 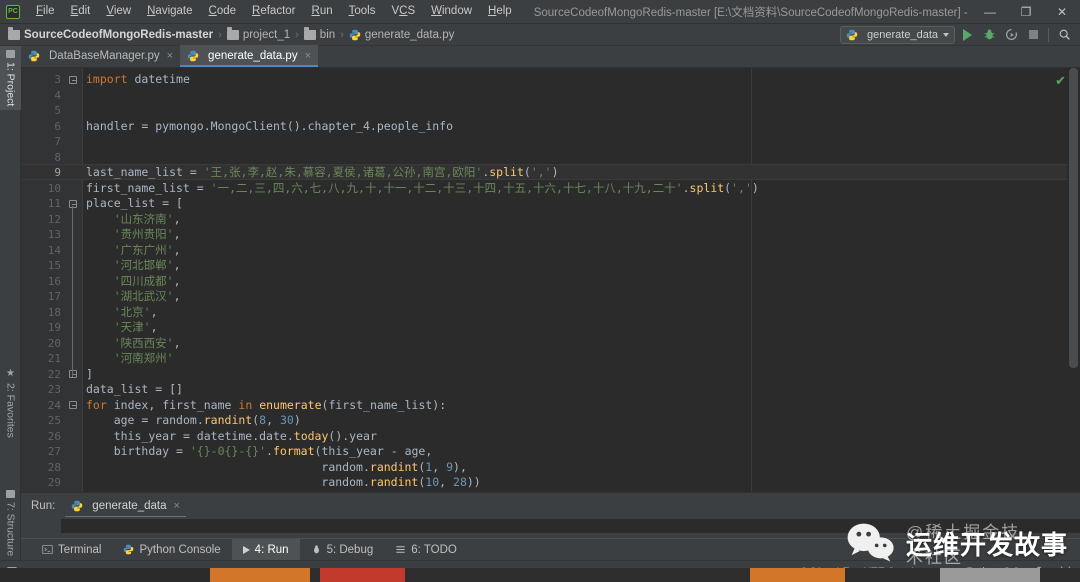 What do you see at coordinates (54, 451) in the screenshot?
I see `line-number: 27` at bounding box center [54, 451].